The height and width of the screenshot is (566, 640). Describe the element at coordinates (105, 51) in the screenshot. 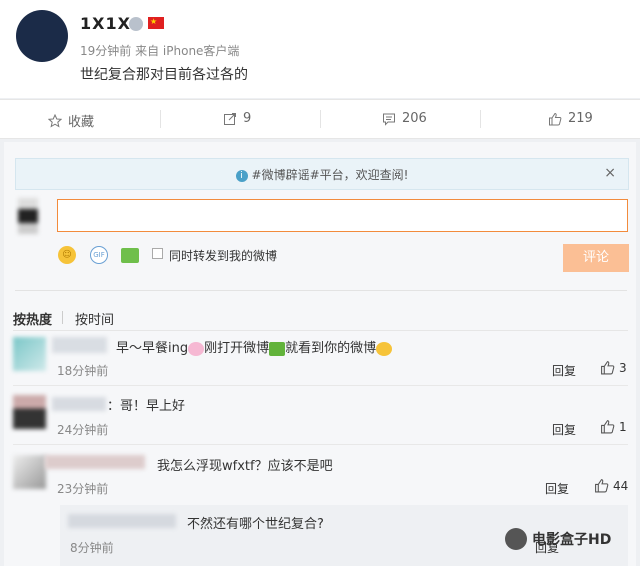

I see `post-time: 19分钟前` at that location.